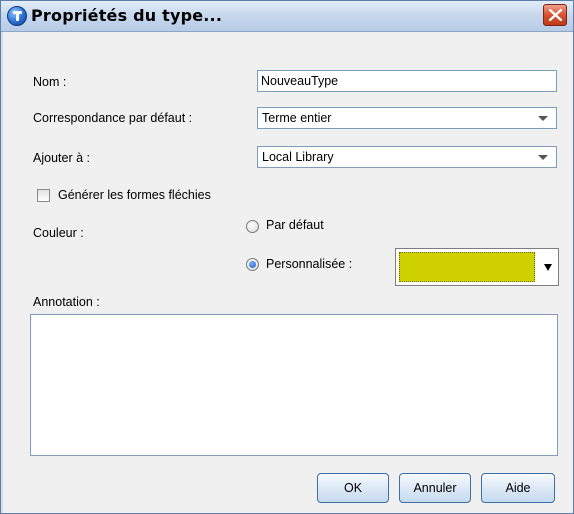  What do you see at coordinates (295, 225) in the screenshot?
I see `color-default-label: Par défaut` at bounding box center [295, 225].